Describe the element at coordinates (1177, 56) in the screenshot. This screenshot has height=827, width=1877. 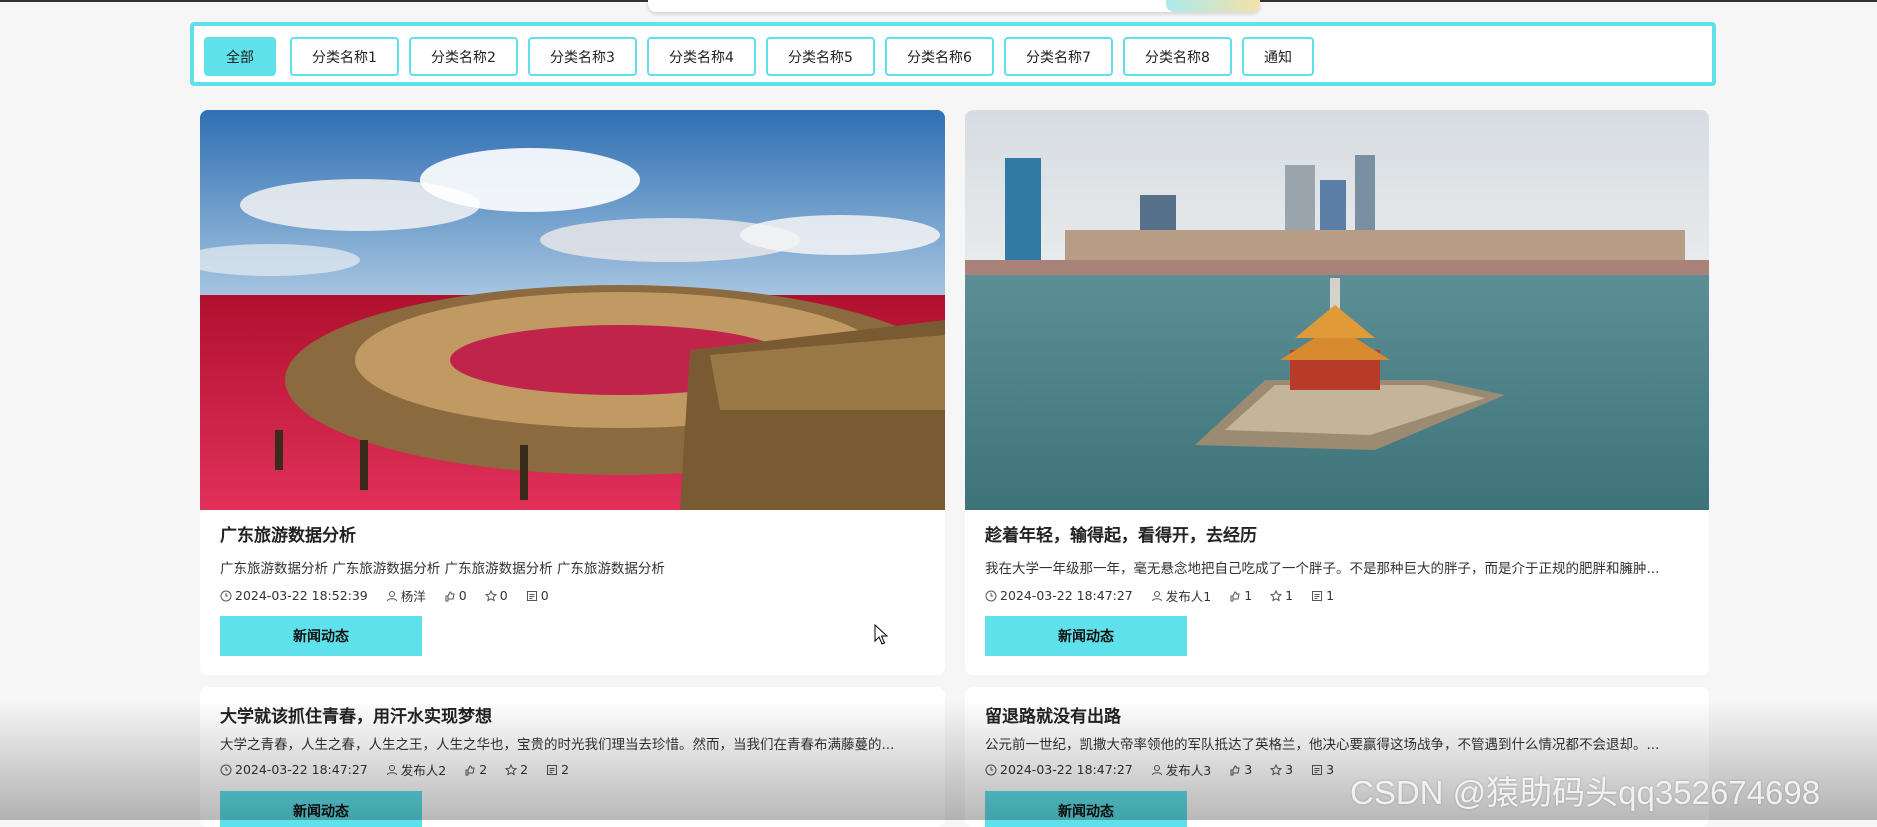
I see `category-8: 分类名称8` at that location.